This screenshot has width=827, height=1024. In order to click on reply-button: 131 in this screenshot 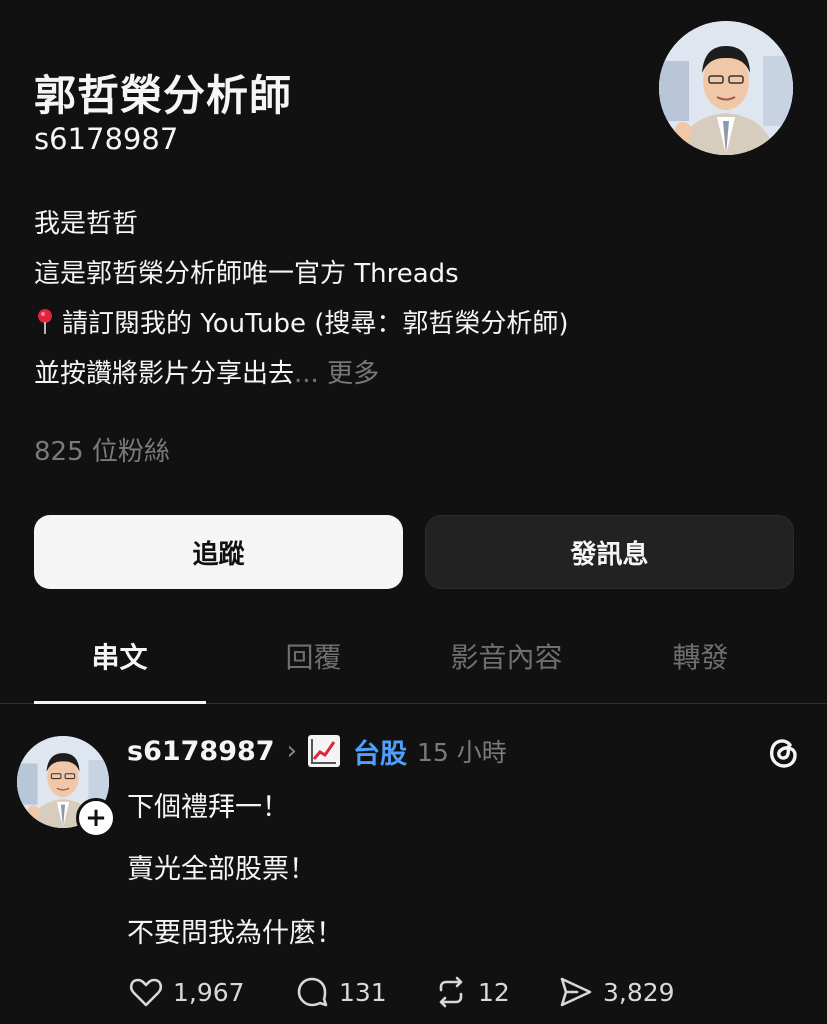, I will do `click(340, 992)`.